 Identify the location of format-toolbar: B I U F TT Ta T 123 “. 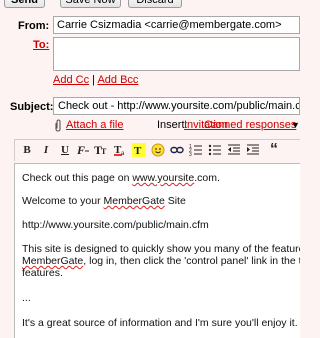
(157, 150).